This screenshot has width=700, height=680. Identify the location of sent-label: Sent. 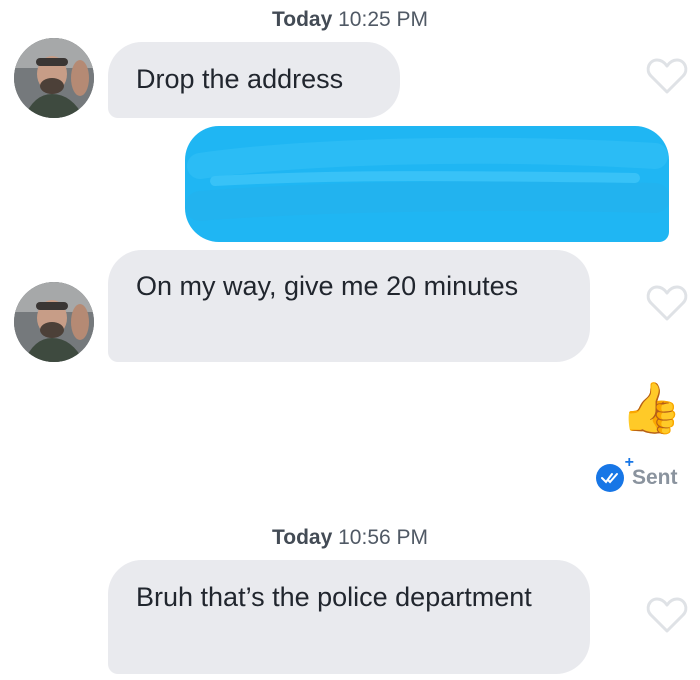
(655, 477).